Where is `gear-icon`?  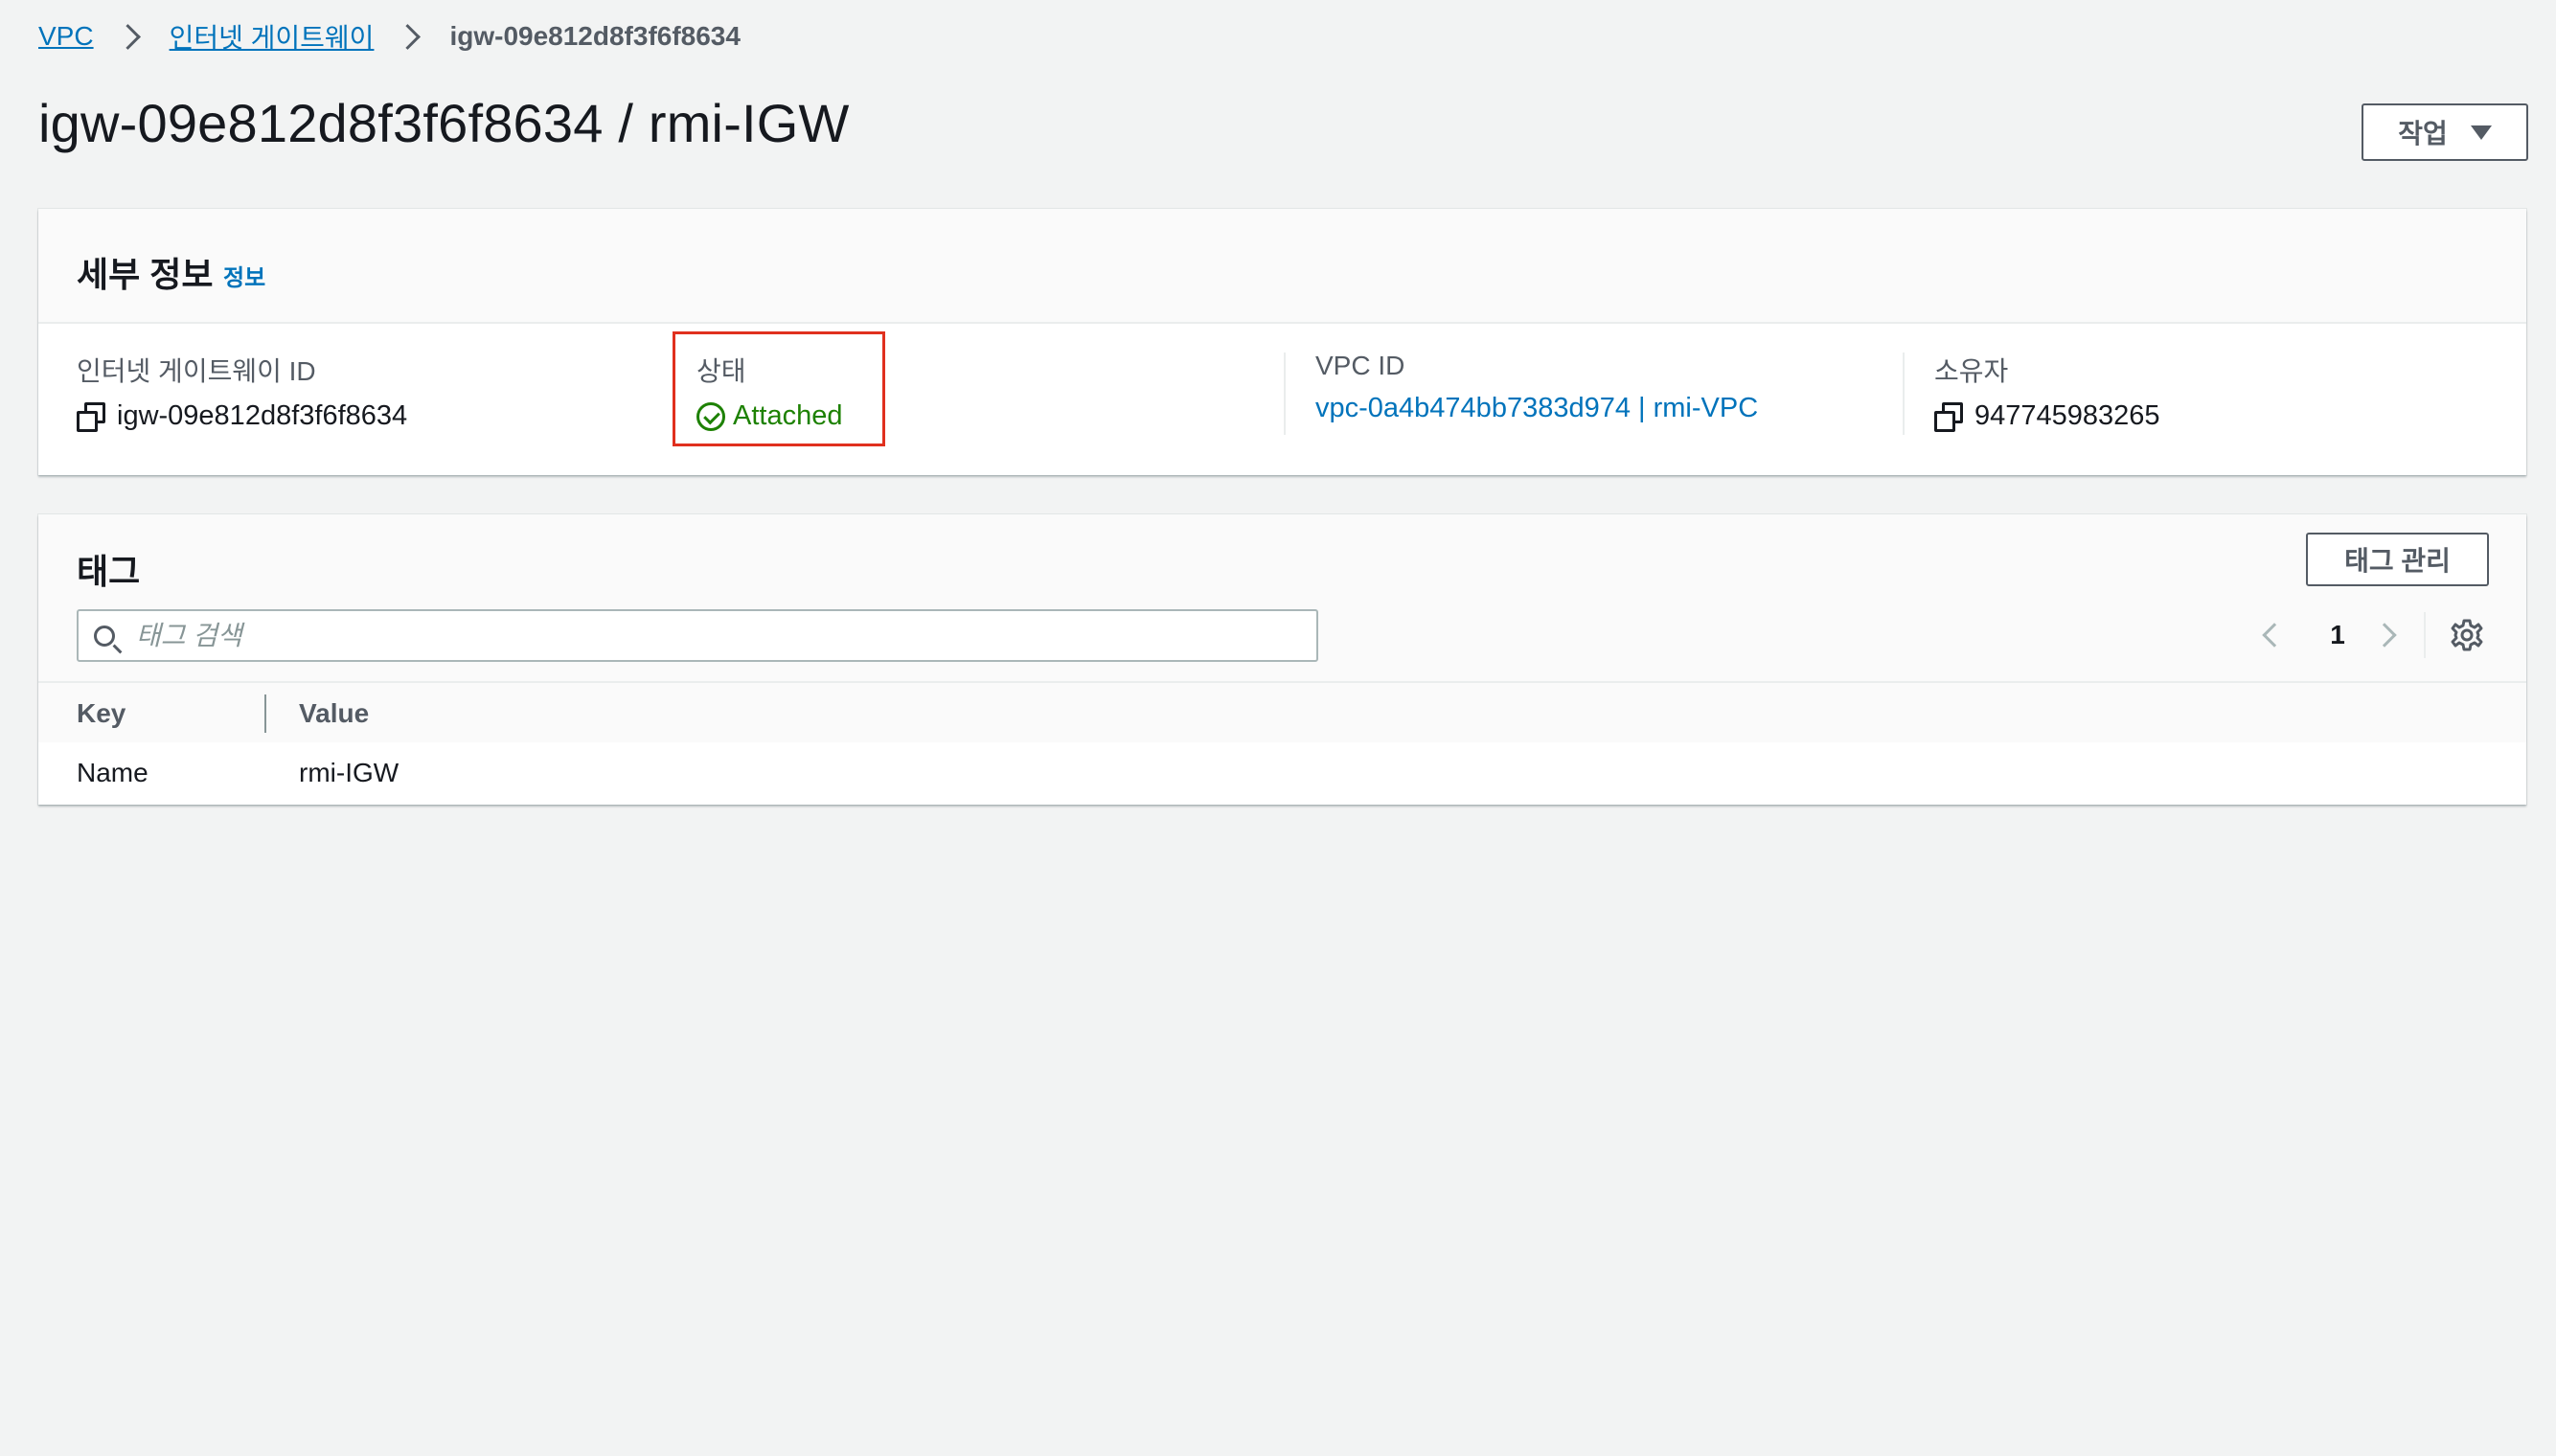 gear-icon is located at coordinates (2467, 635).